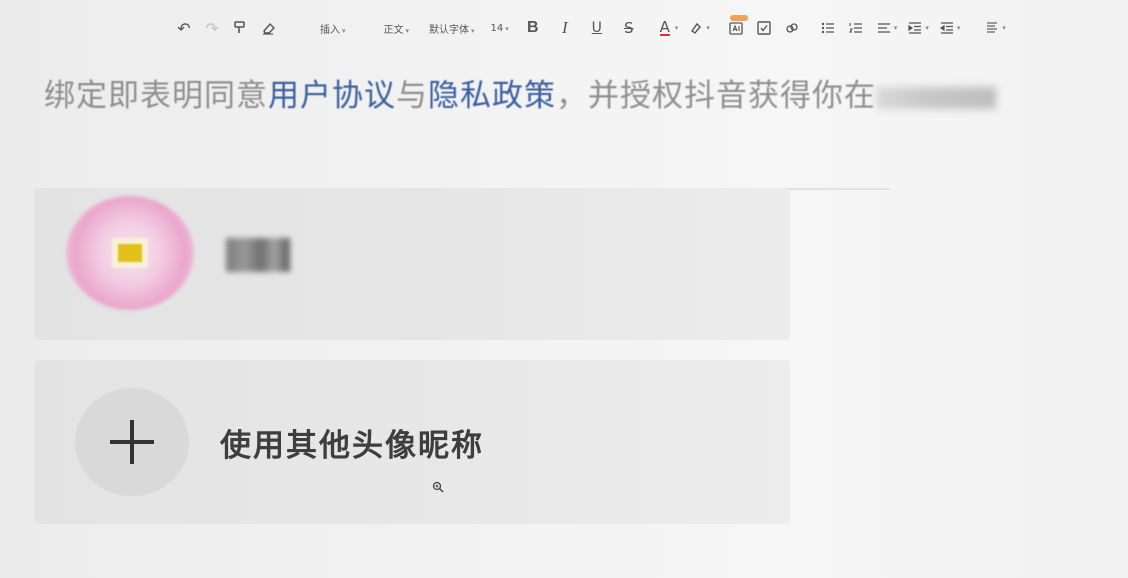 This screenshot has width=1128, height=578. I want to click on font-color-caret-icon: ▾, so click(677, 28).